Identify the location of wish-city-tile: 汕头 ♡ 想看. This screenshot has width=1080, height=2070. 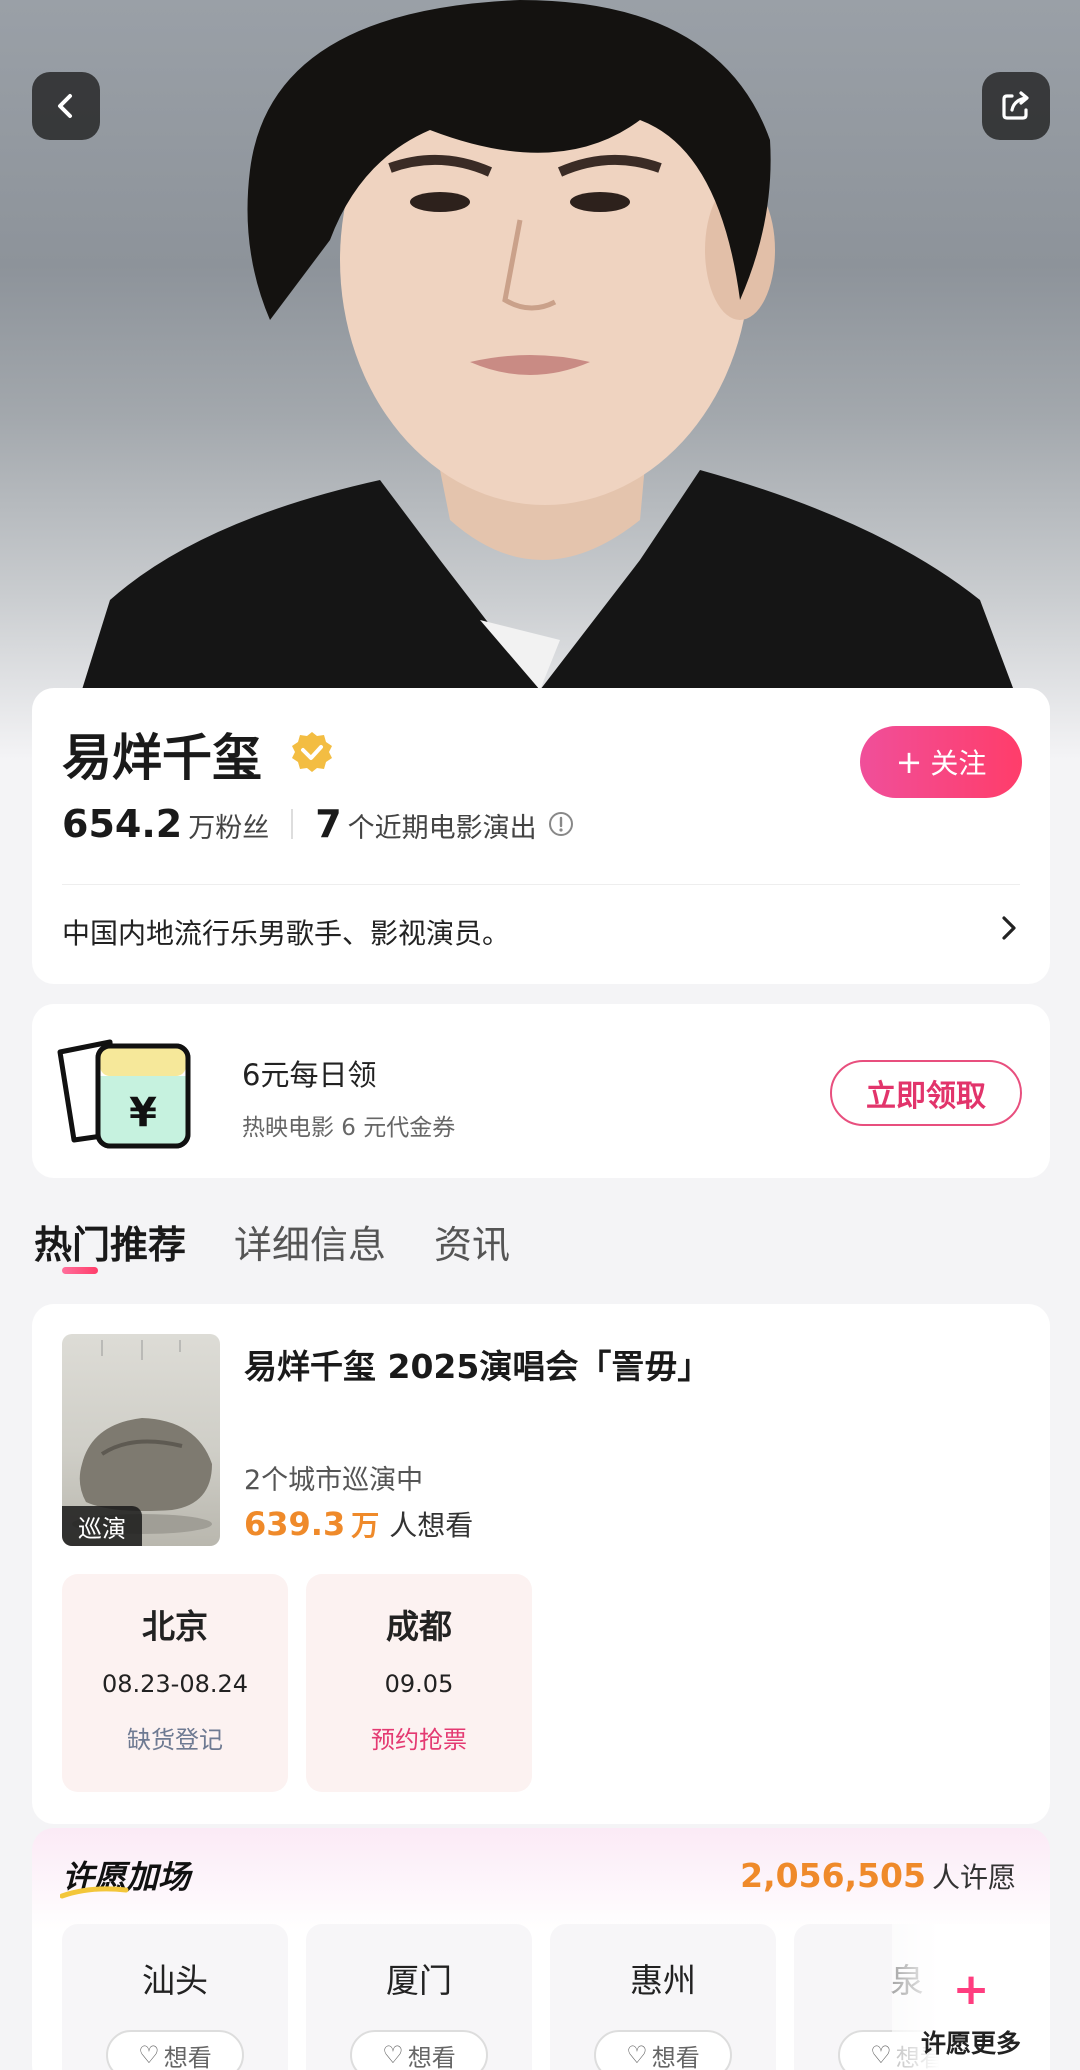
(175, 1997).